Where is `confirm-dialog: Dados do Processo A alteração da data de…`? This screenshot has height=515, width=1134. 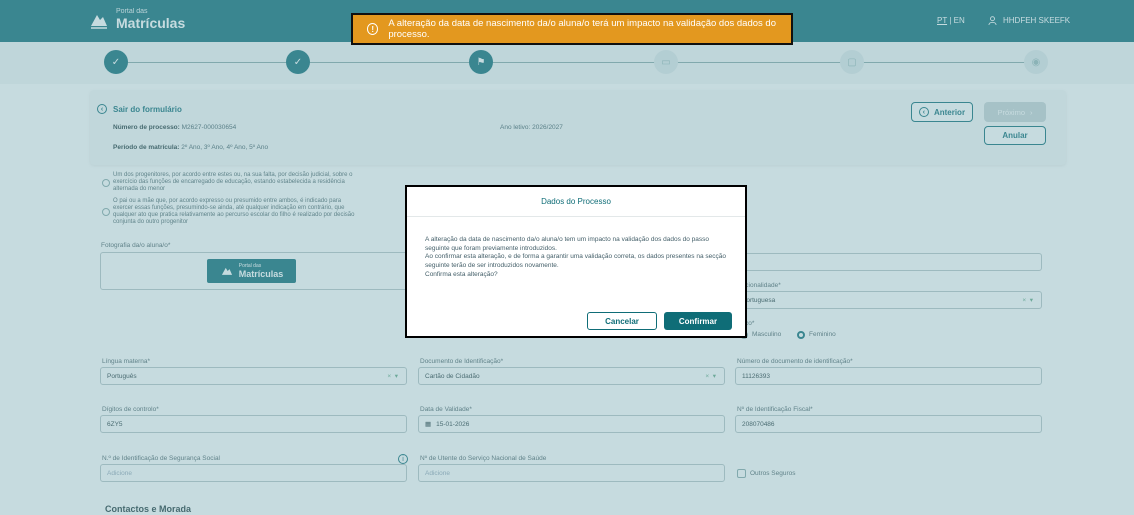 confirm-dialog: Dados do Processo A alteração da data de… is located at coordinates (576, 261).